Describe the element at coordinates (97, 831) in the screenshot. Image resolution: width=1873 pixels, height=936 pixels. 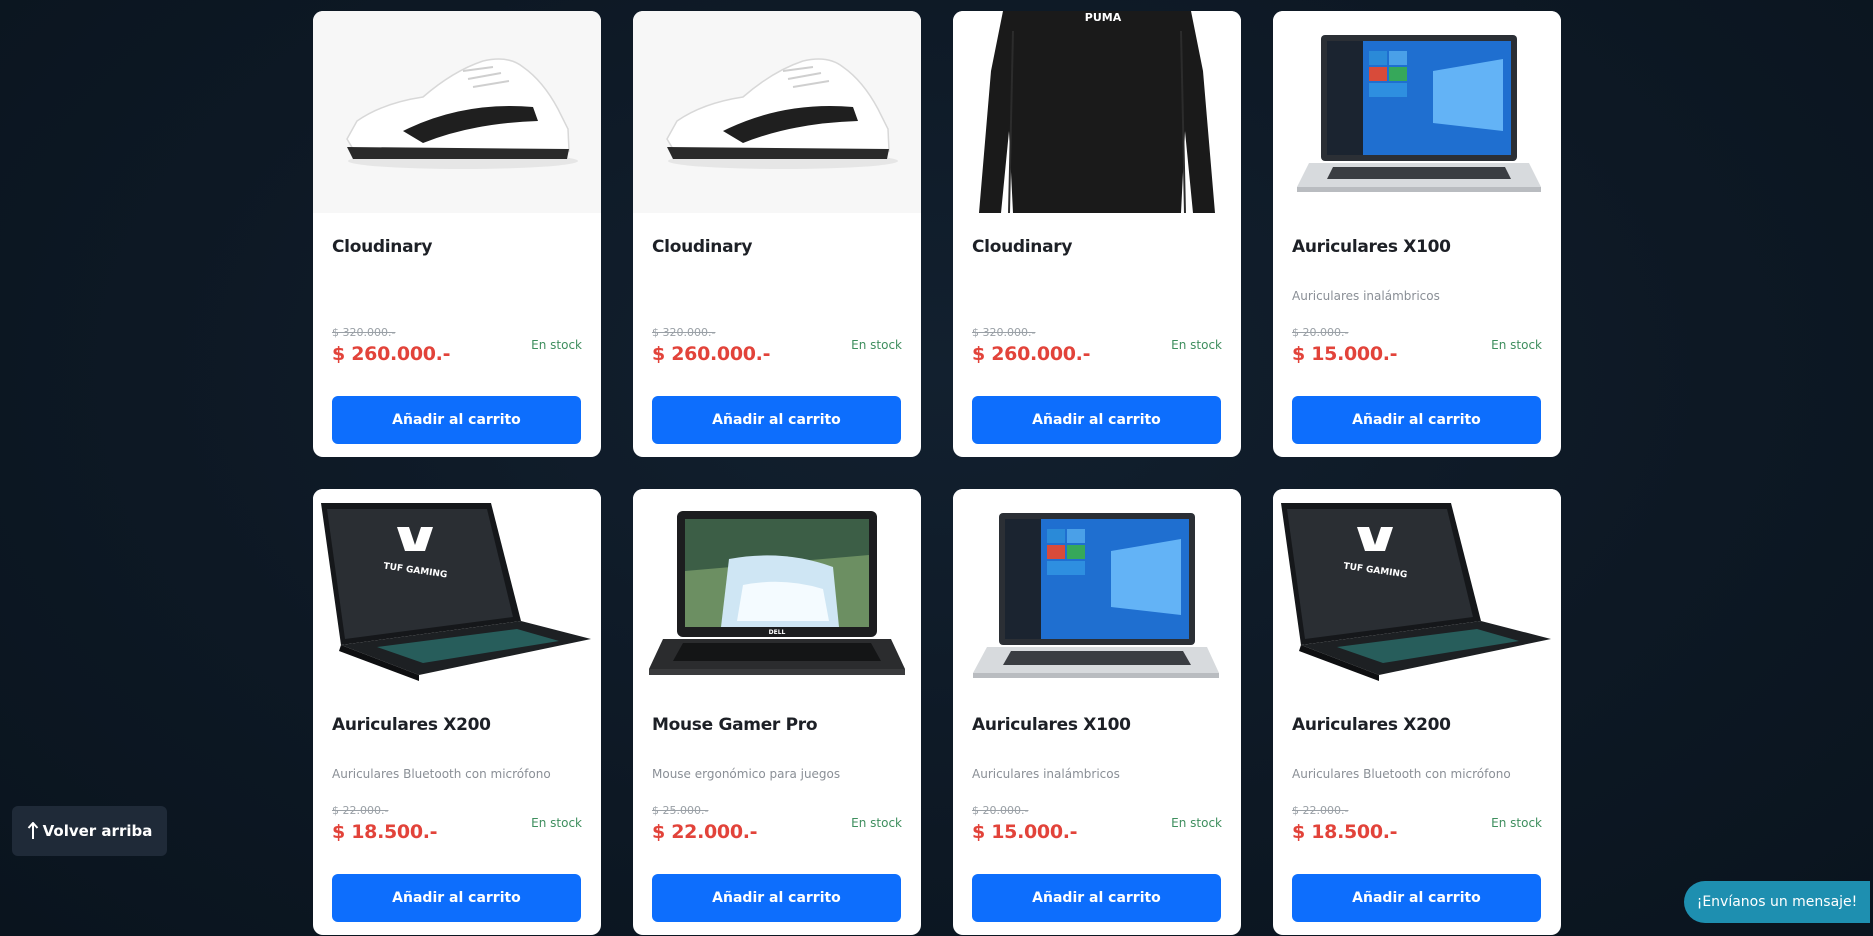
I see `back-to-top-label: Volver arriba` at that location.